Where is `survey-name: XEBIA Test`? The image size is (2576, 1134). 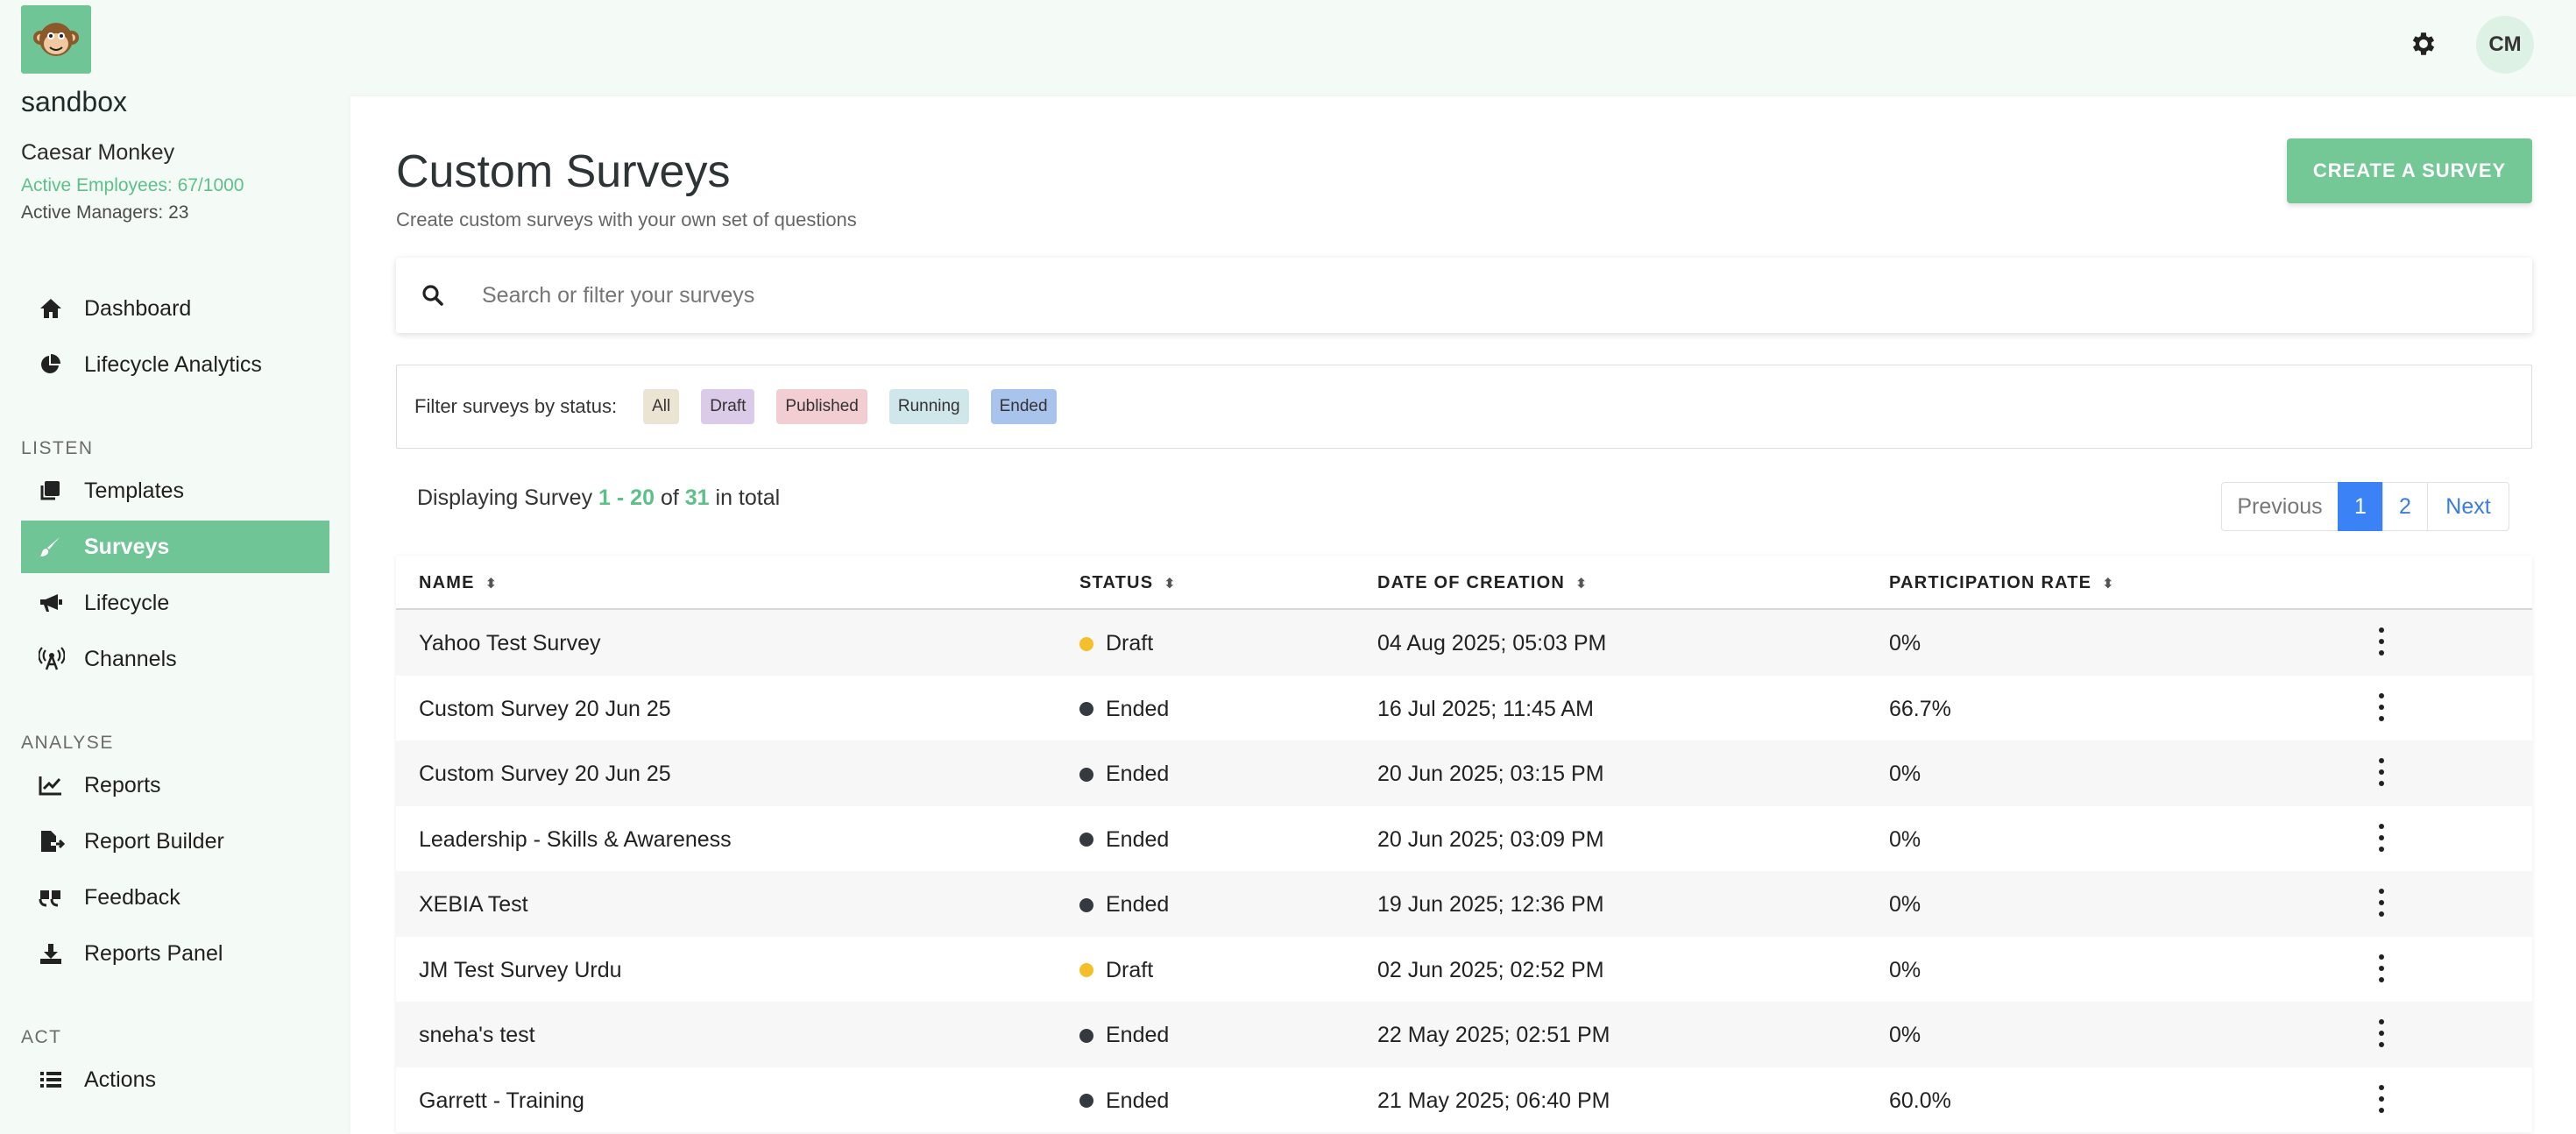
survey-name: XEBIA Test is located at coordinates (473, 905).